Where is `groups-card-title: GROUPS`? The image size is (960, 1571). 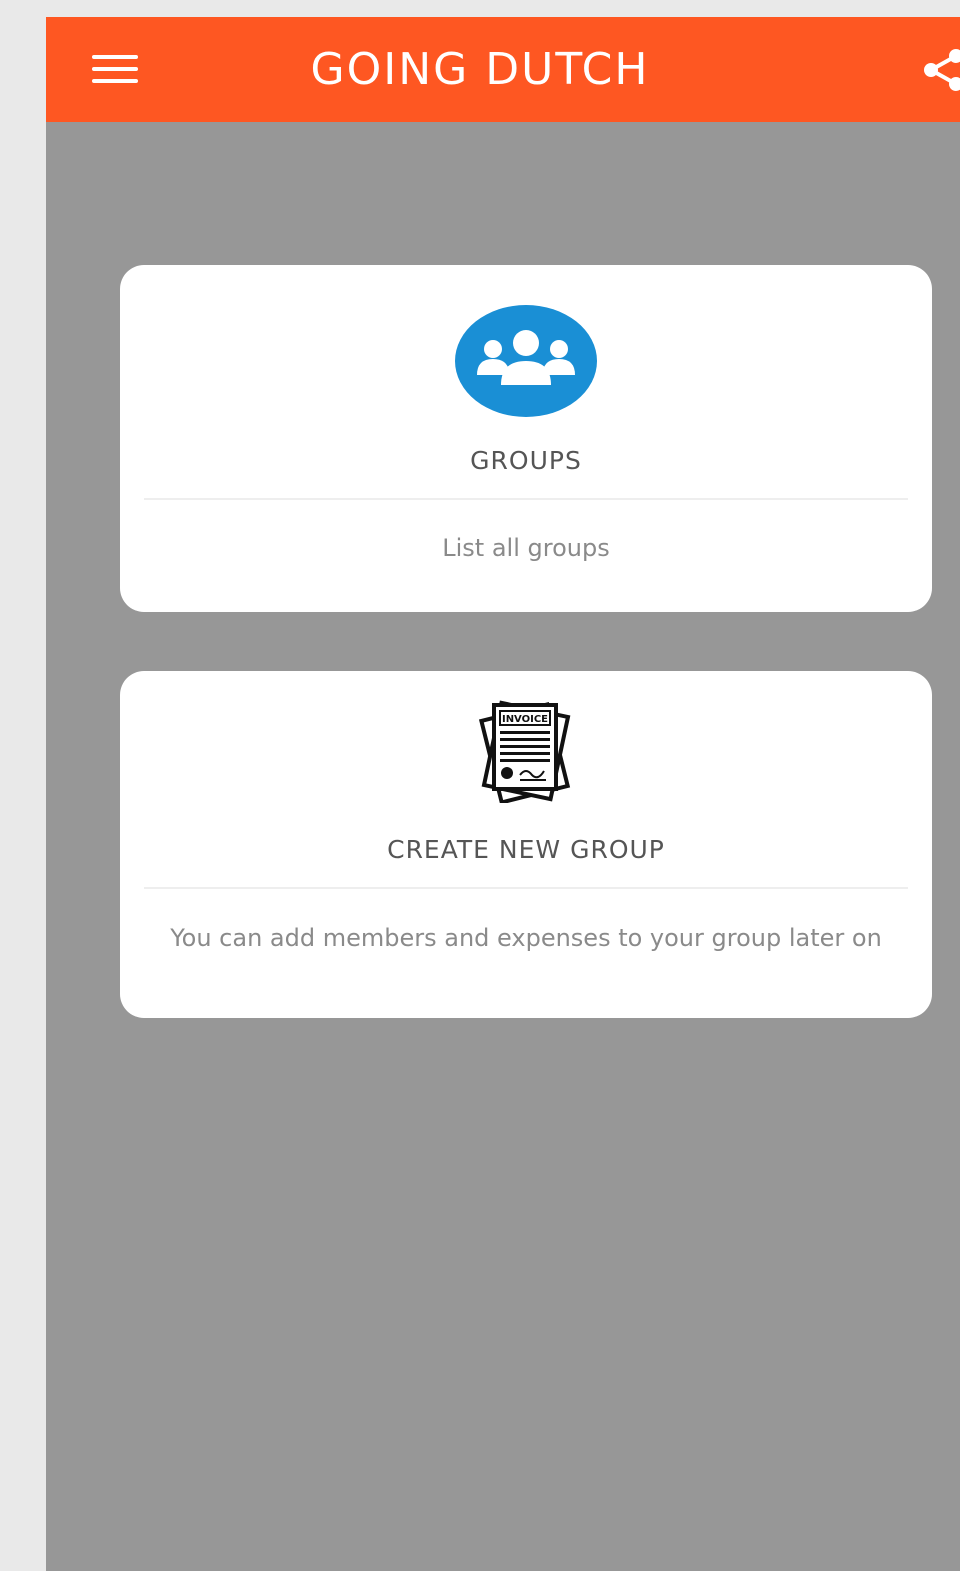
groups-card-title: GROUPS is located at coordinates (526, 460).